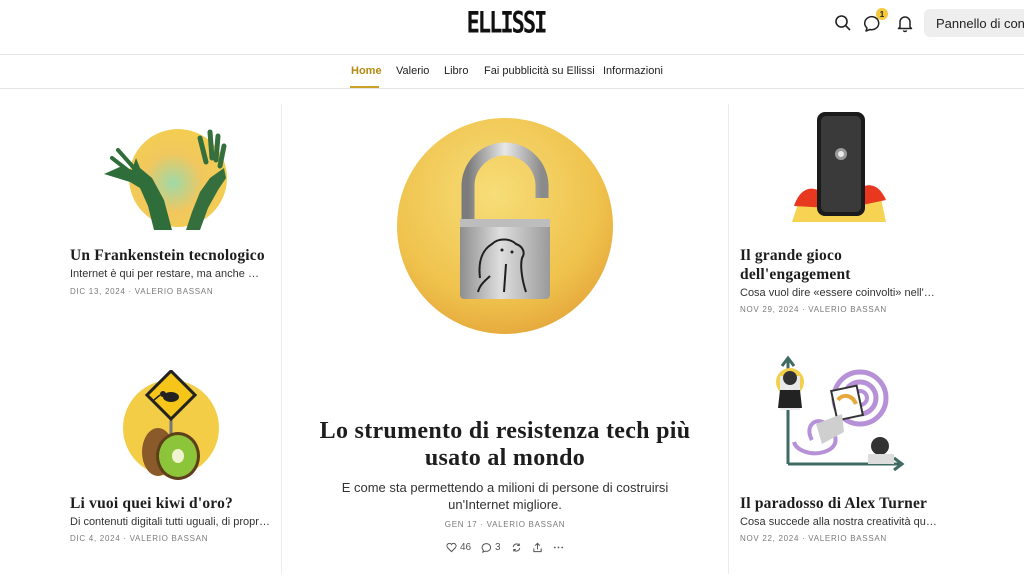  Describe the element at coordinates (507, 23) in the screenshot. I see `site-logo: ELLISSI` at that location.